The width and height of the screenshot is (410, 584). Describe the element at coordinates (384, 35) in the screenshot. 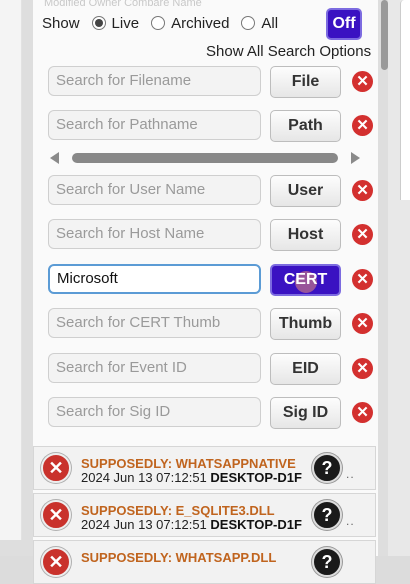

I see `vertical-scrollbar` at that location.